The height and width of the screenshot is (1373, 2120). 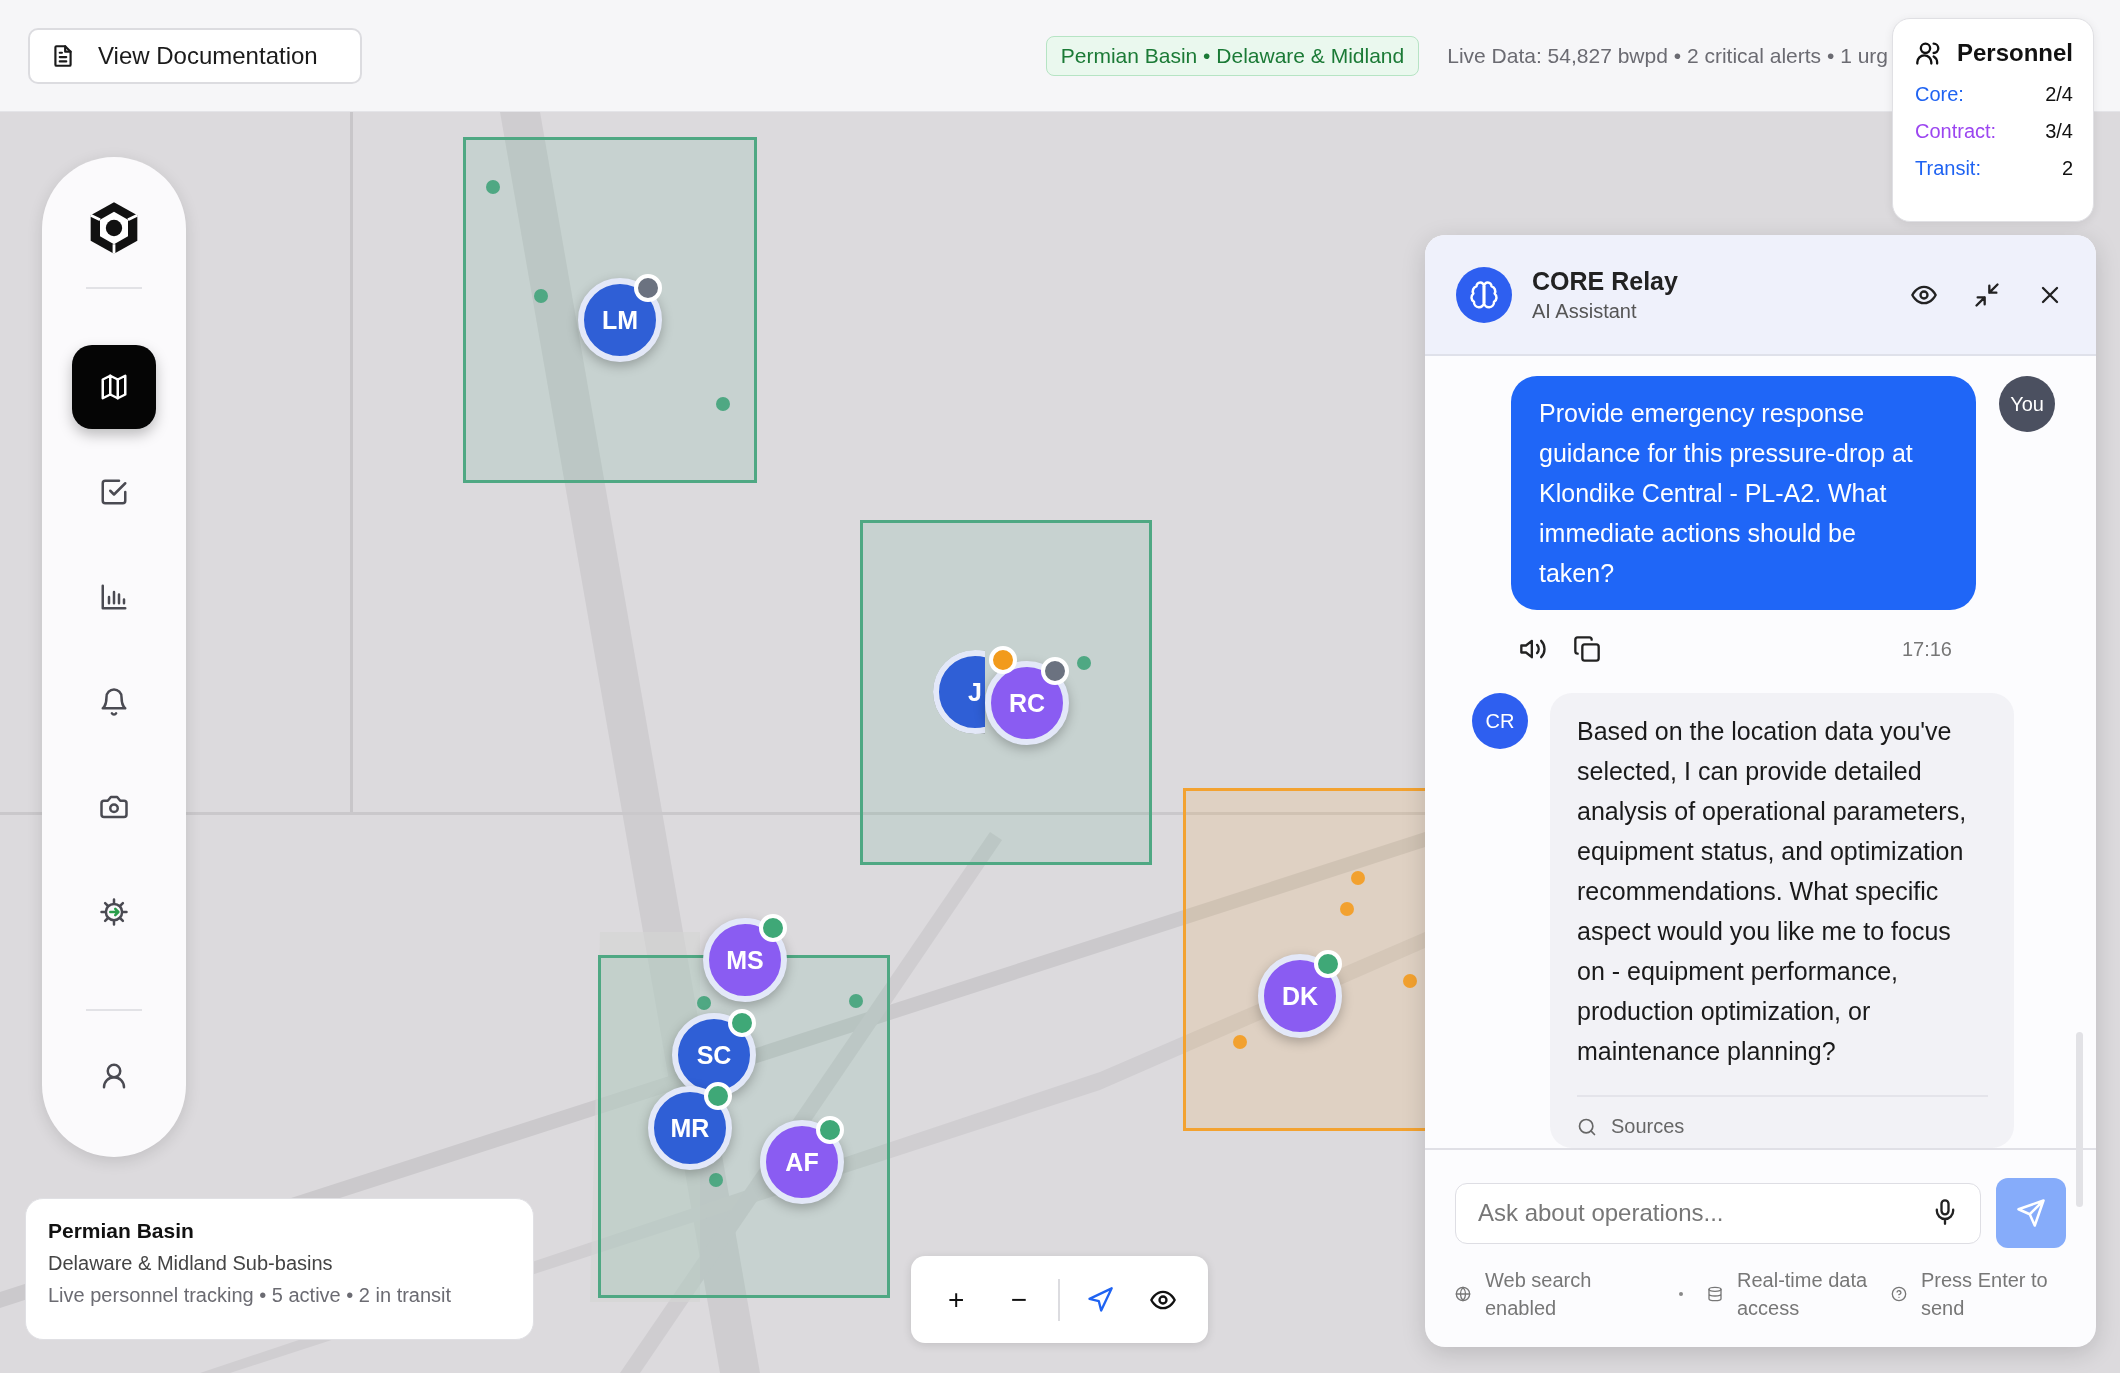 I want to click on documentation-button: View Documentation, so click(x=195, y=55).